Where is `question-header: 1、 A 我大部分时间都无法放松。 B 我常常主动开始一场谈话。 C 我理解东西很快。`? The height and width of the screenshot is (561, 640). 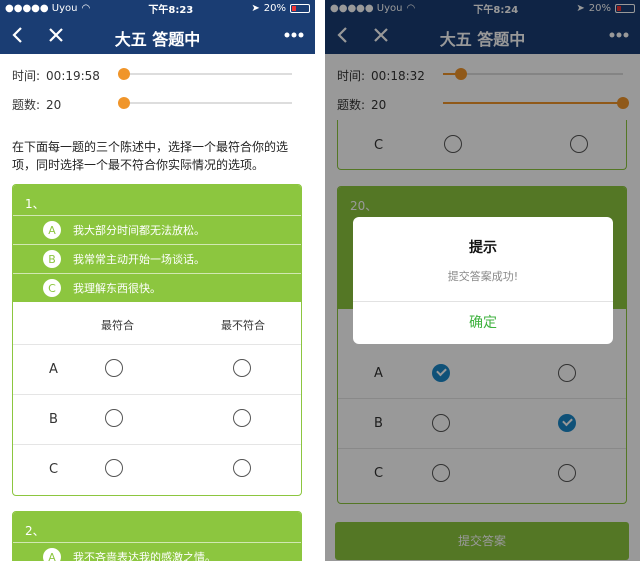
question-header: 1、 A 我大部分时间都无法放松。 B 我常常主动开始一场谈话。 C 我理解东西很快。 is located at coordinates (157, 243).